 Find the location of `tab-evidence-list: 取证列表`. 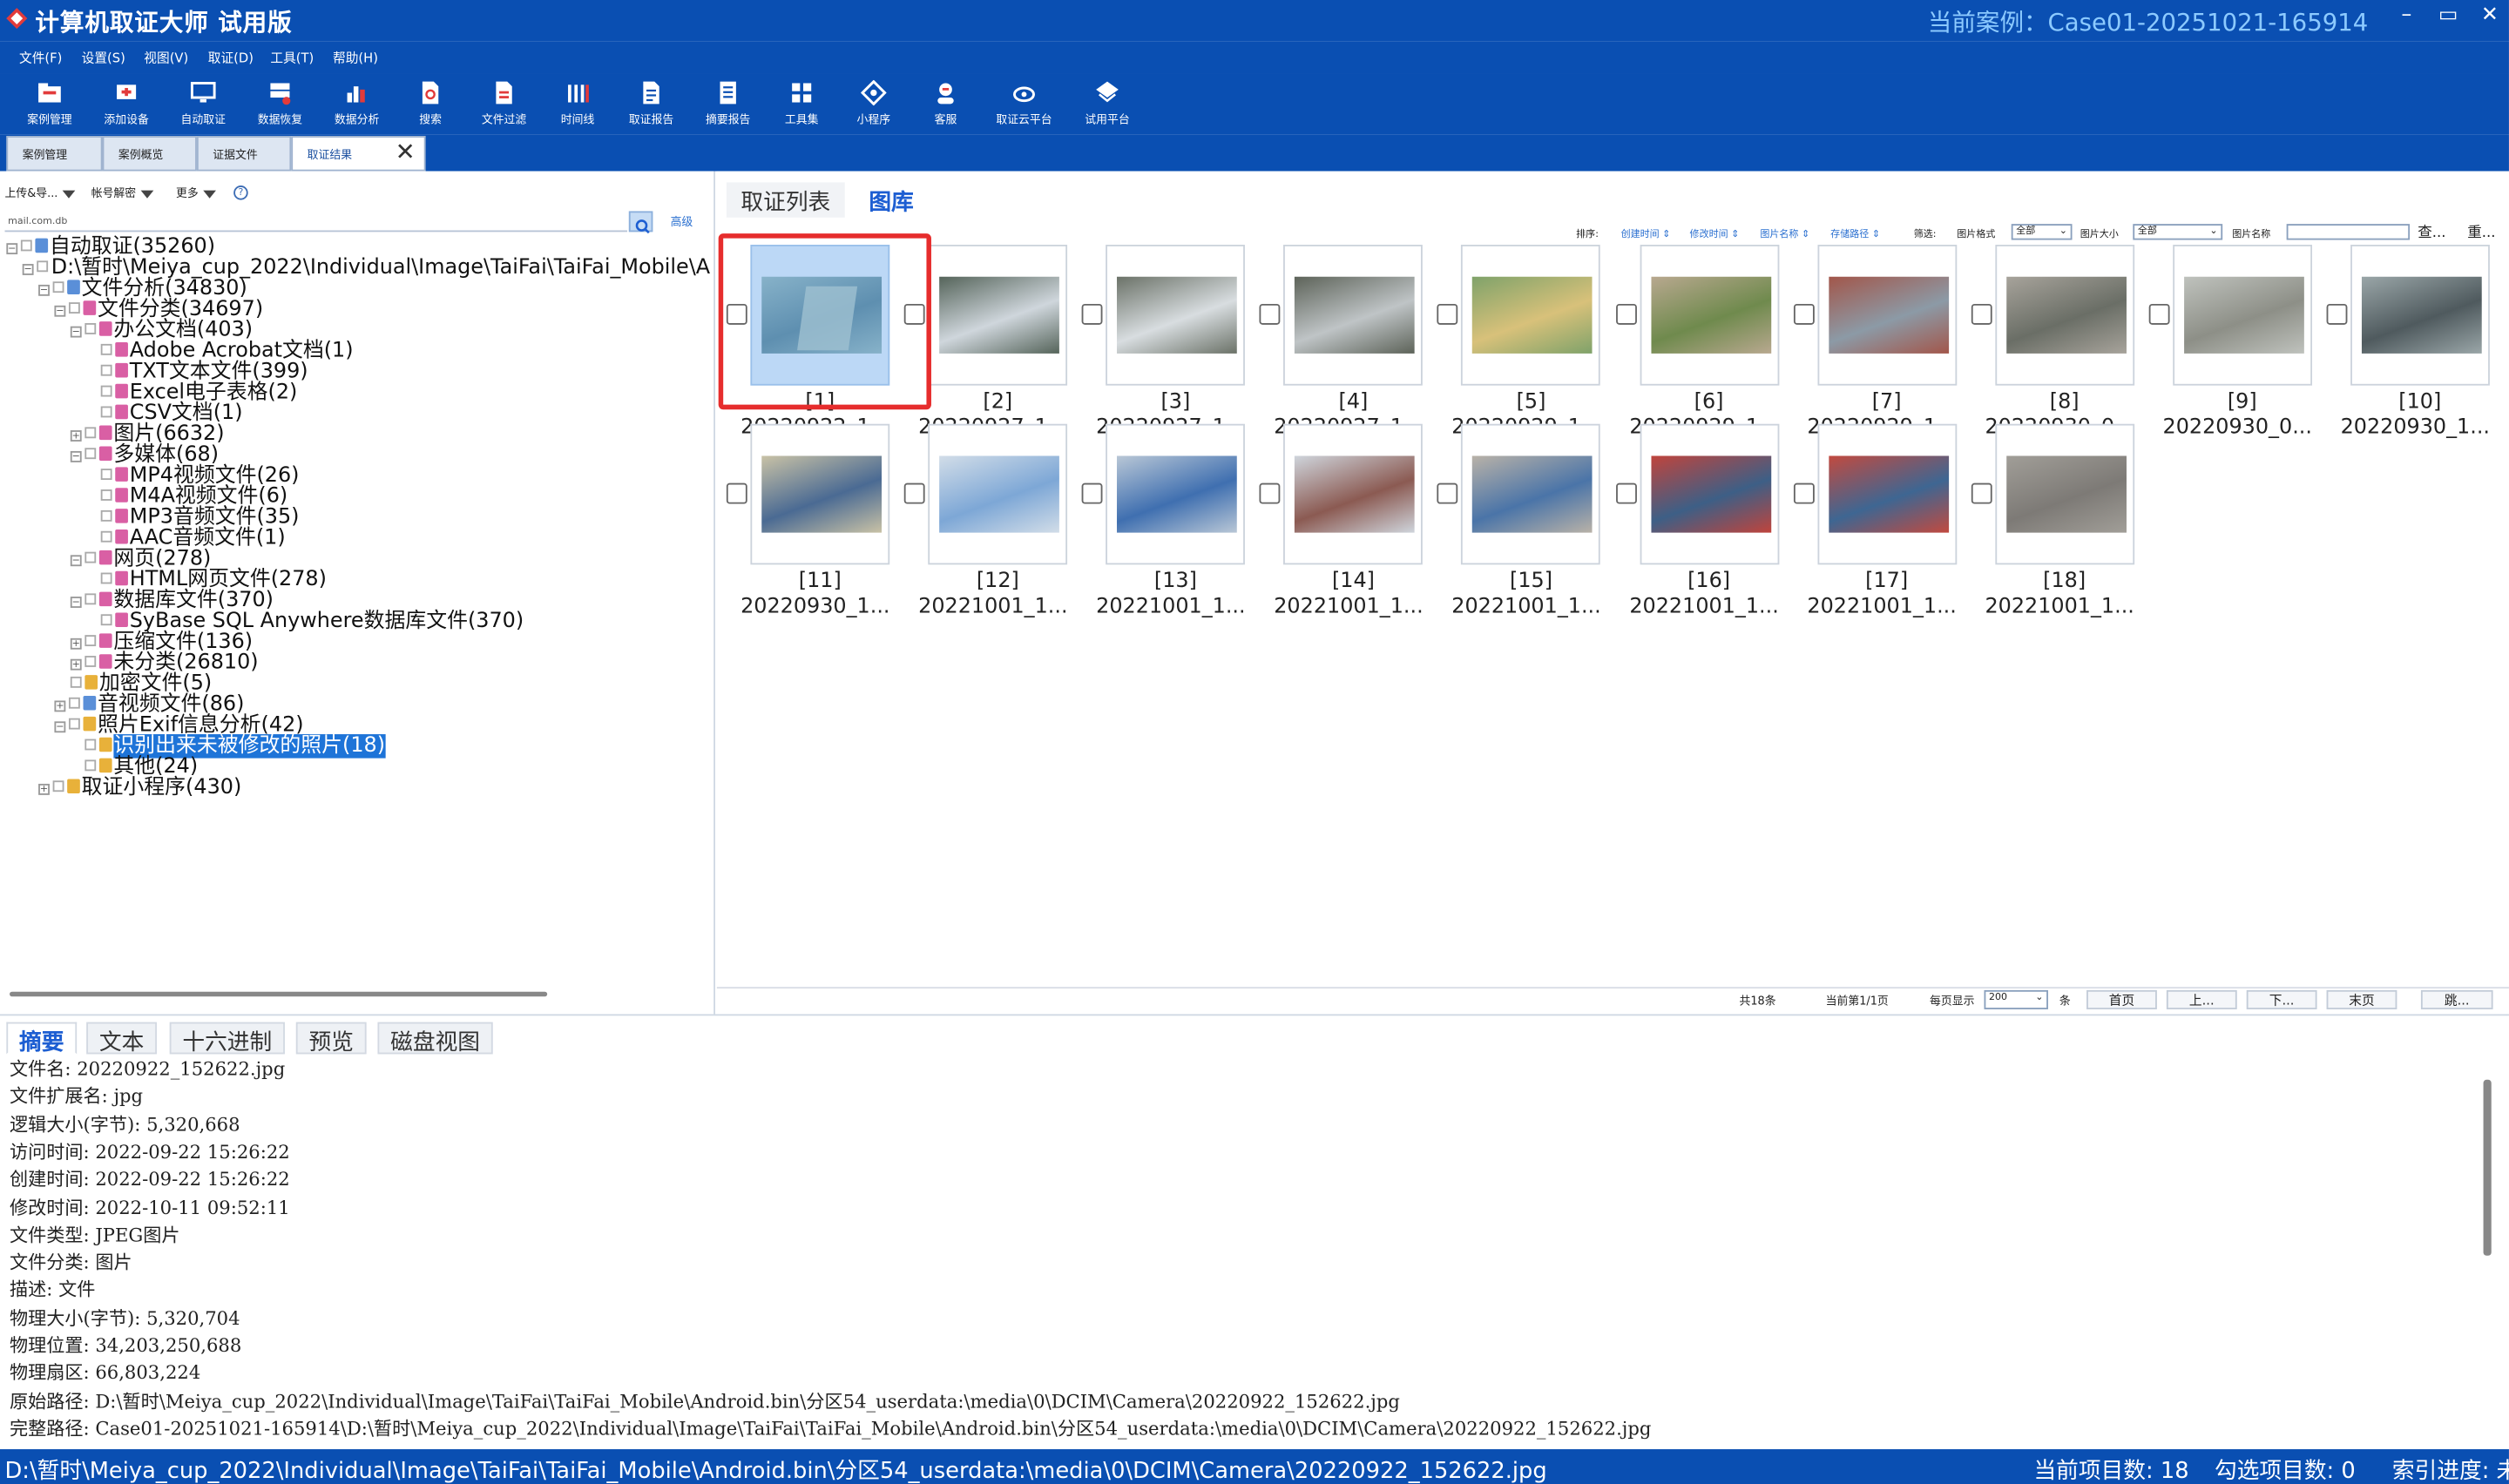

tab-evidence-list: 取证列表 is located at coordinates (785, 200).